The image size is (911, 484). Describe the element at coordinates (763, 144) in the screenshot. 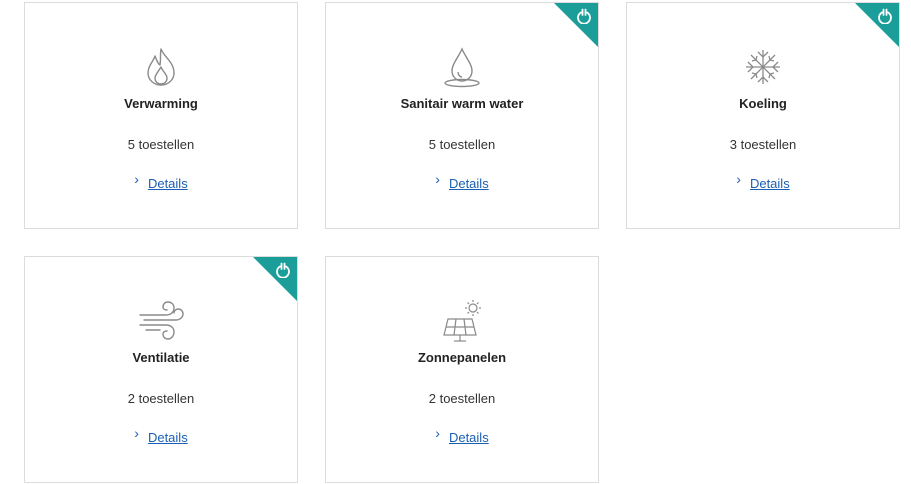

I see `device-count: 3 toestellen` at that location.